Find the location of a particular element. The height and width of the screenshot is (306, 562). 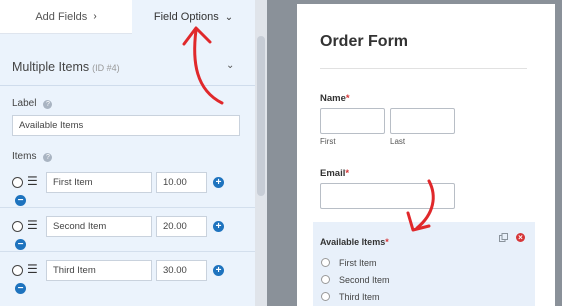

email-label-text: Email is located at coordinates (333, 173).